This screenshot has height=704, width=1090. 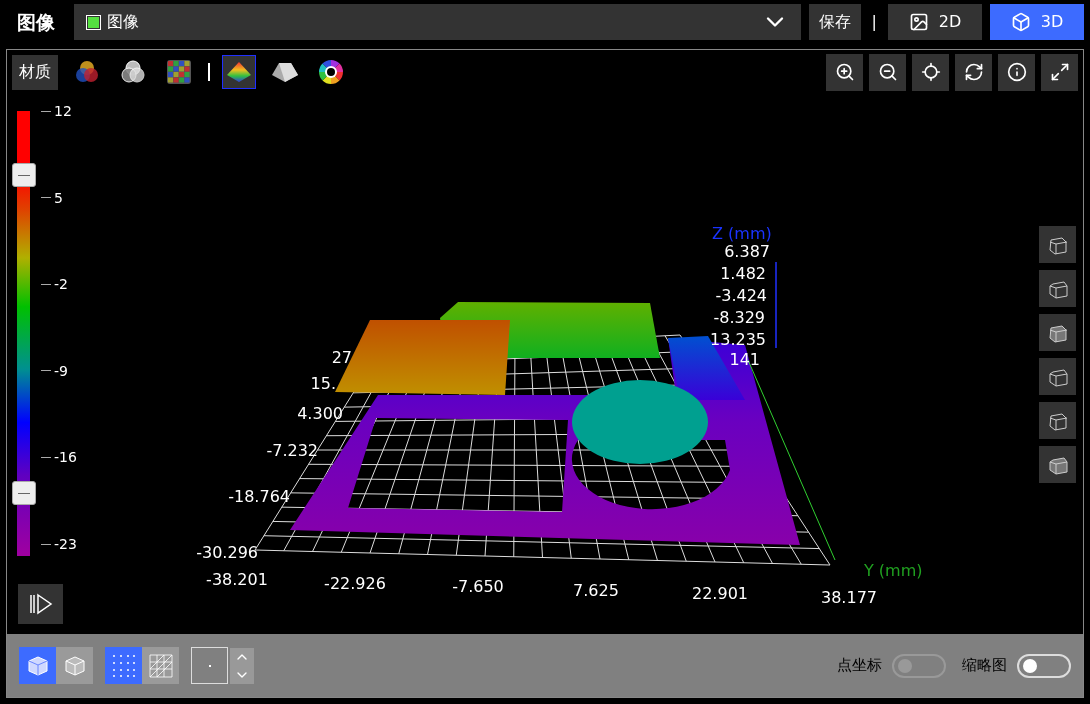 I want to click on axis-tick-label: -38.201, so click(x=237, y=580).